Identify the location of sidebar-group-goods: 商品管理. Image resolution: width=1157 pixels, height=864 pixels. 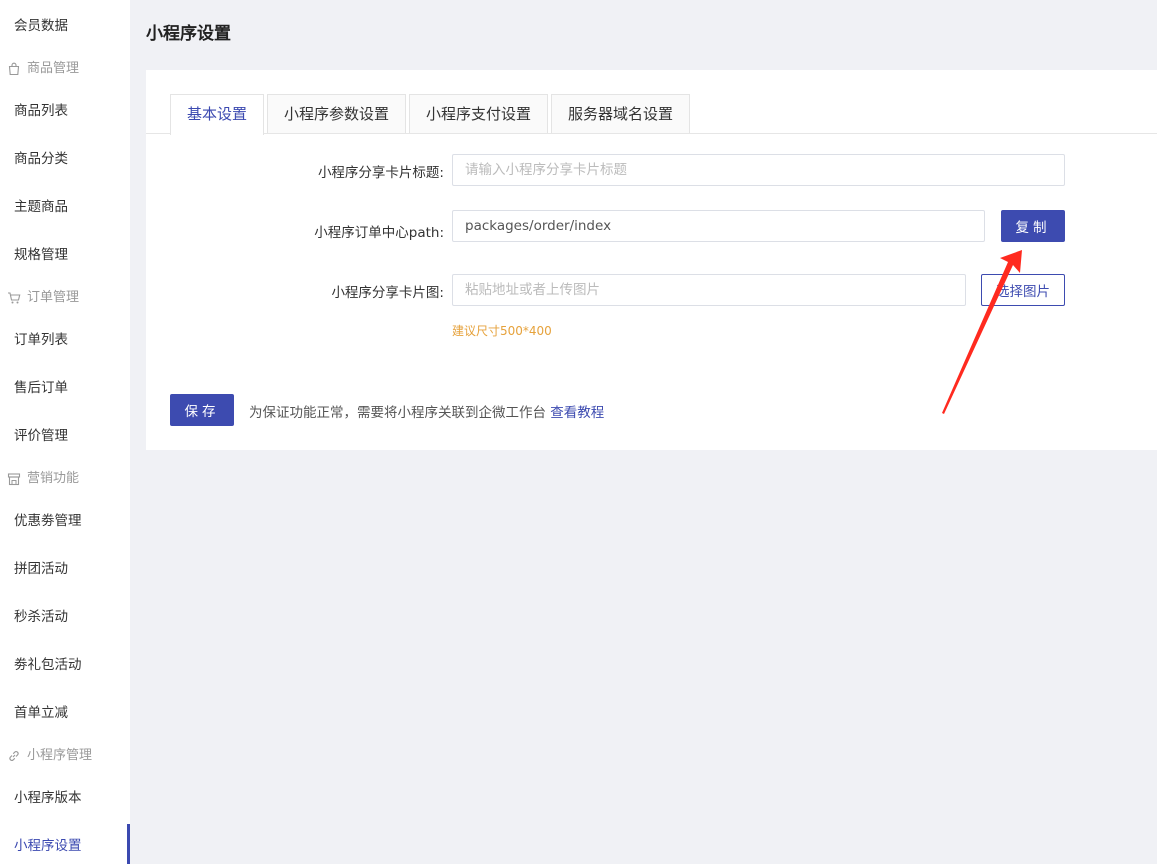
(65, 69).